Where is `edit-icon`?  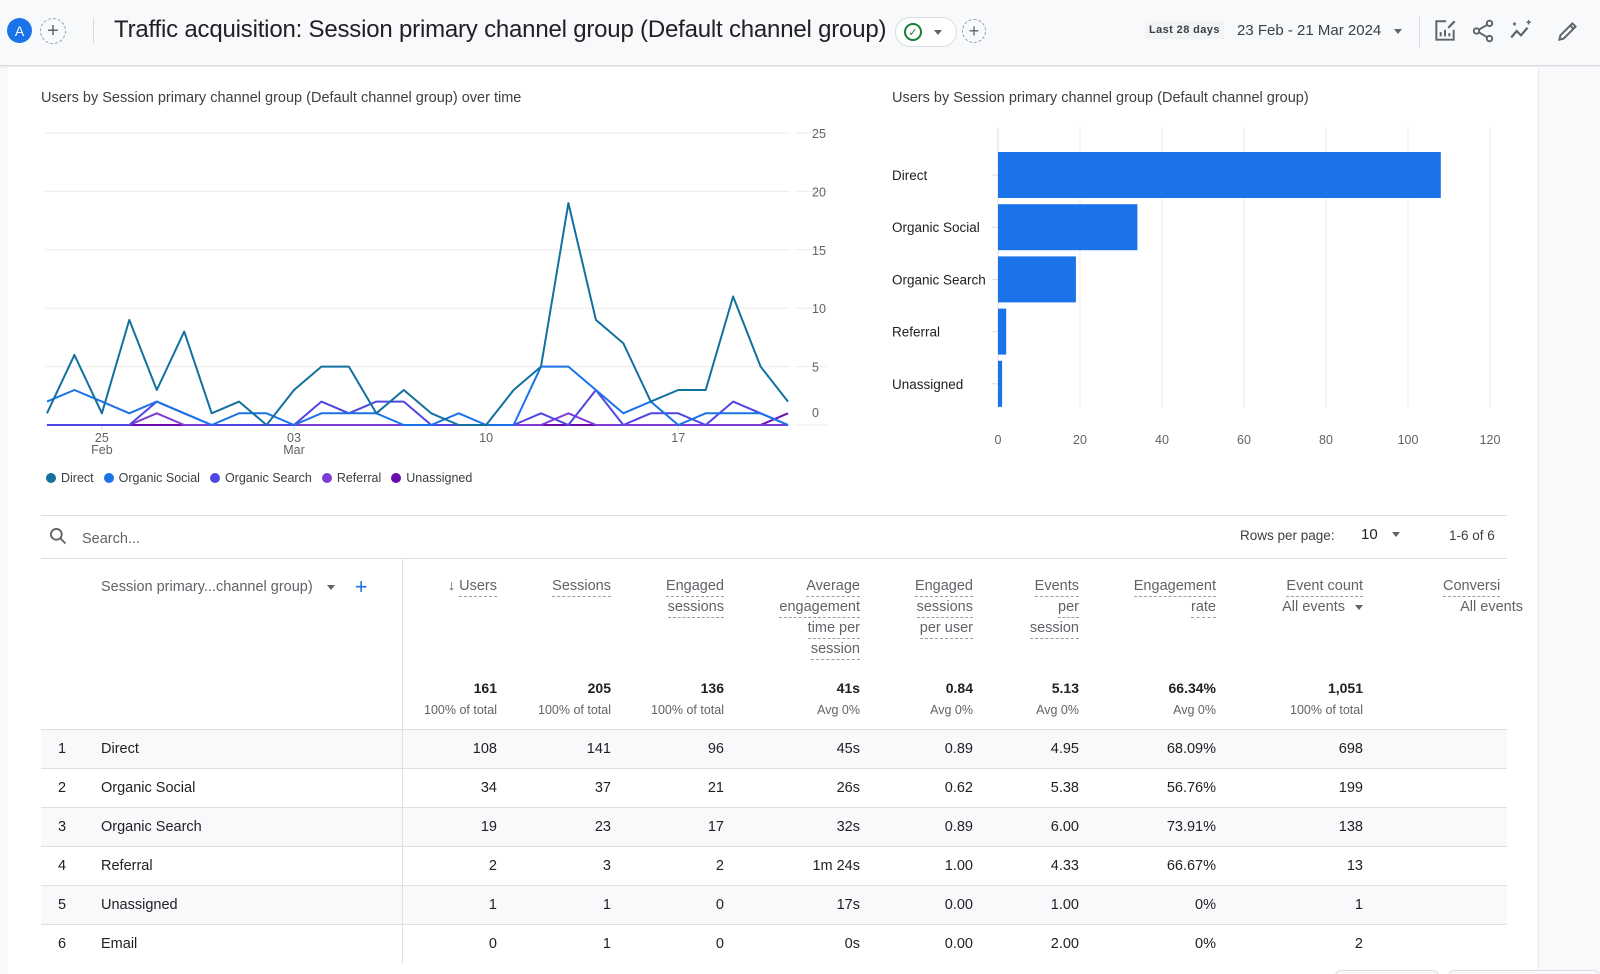 edit-icon is located at coordinates (1568, 31).